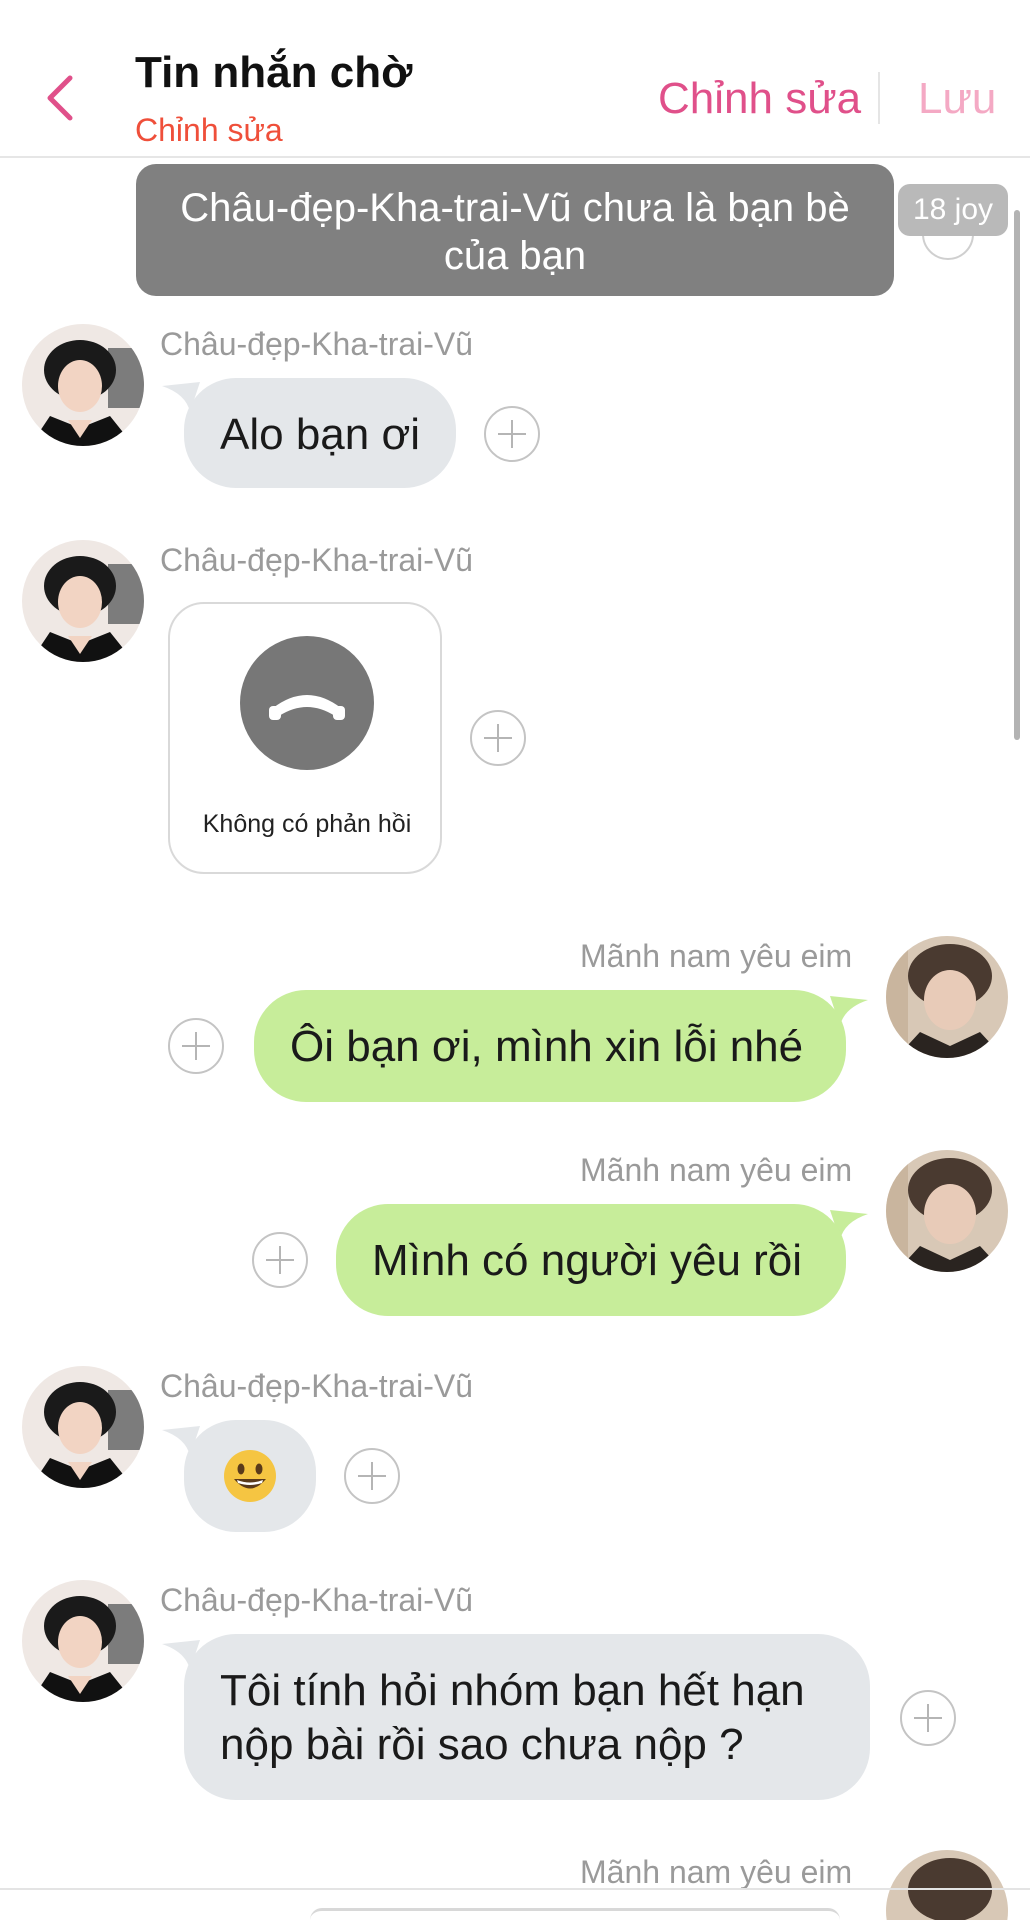 The image size is (1030, 1920). I want to click on status-badge: 18 joy, so click(953, 210).